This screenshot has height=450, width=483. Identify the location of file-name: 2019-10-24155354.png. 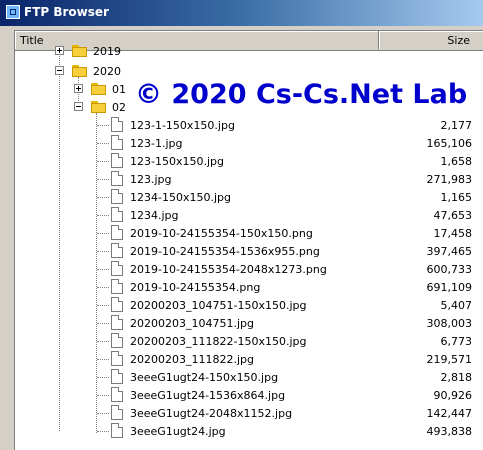
(195, 287).